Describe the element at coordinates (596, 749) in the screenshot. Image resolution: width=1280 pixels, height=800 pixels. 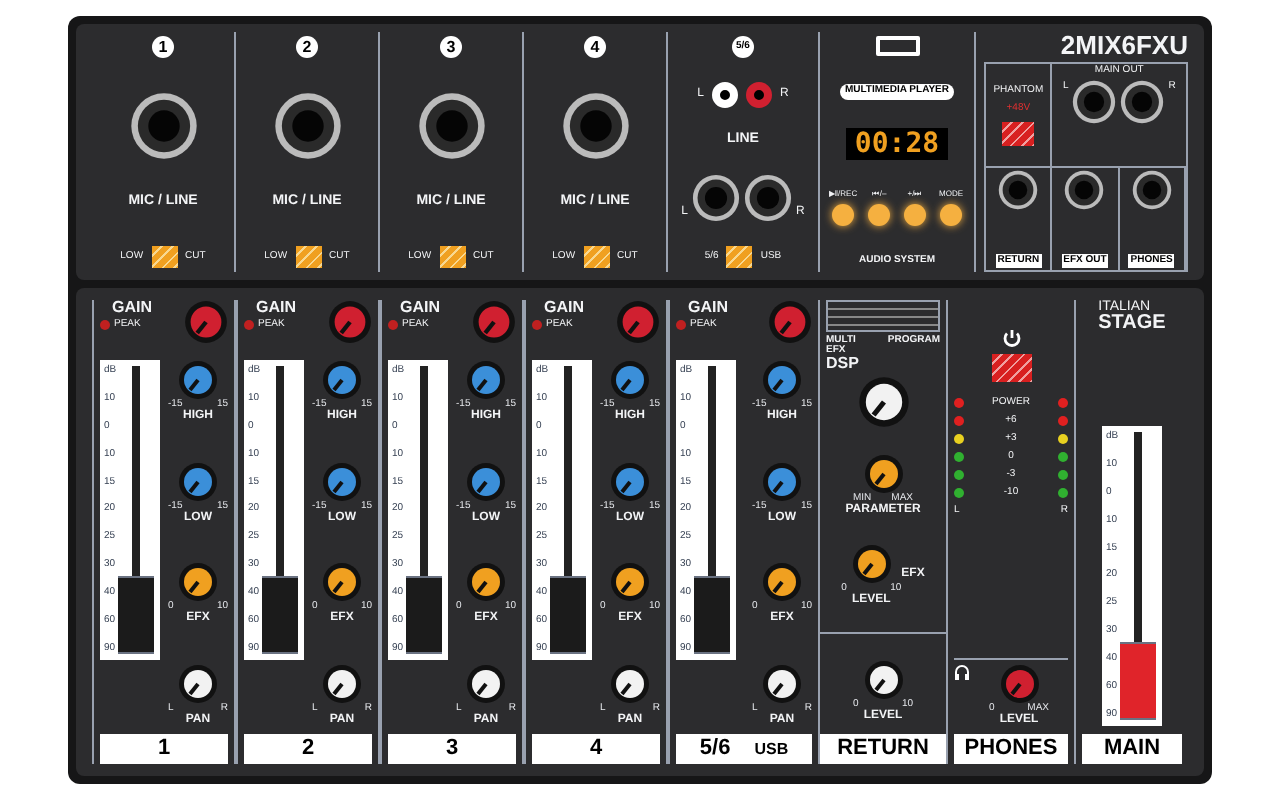
I see `channel-name: 4` at that location.